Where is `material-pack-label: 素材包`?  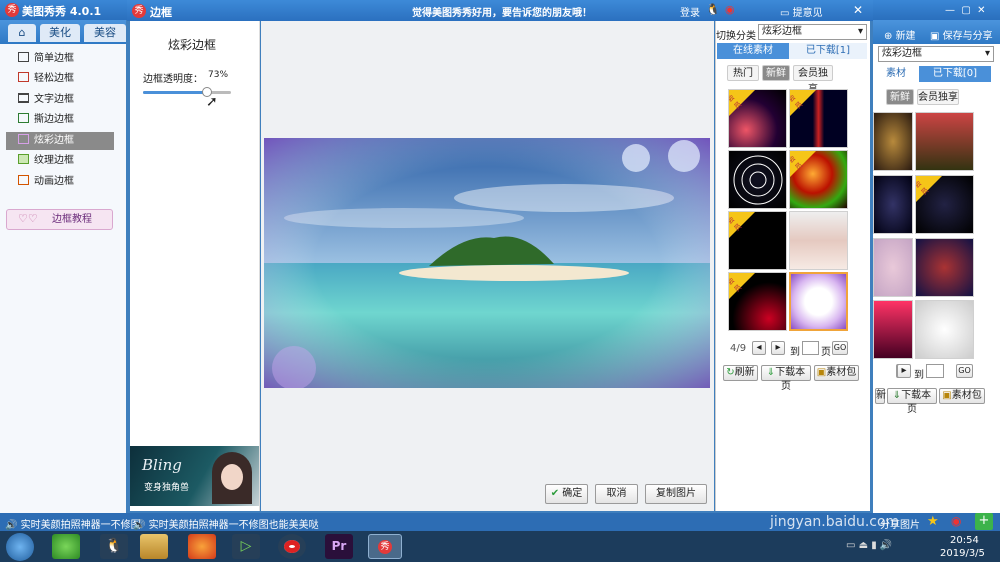 material-pack-label: 素材包 is located at coordinates (841, 372).